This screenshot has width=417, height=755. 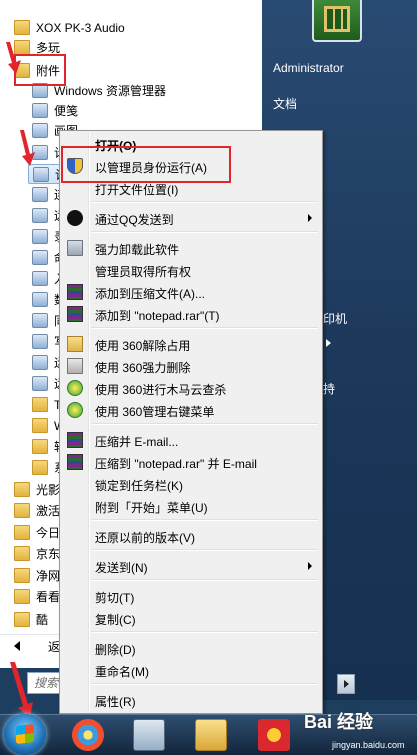 I want to click on menu-item-take-ownership: 管理员取得所有权, so click(x=191, y=270).